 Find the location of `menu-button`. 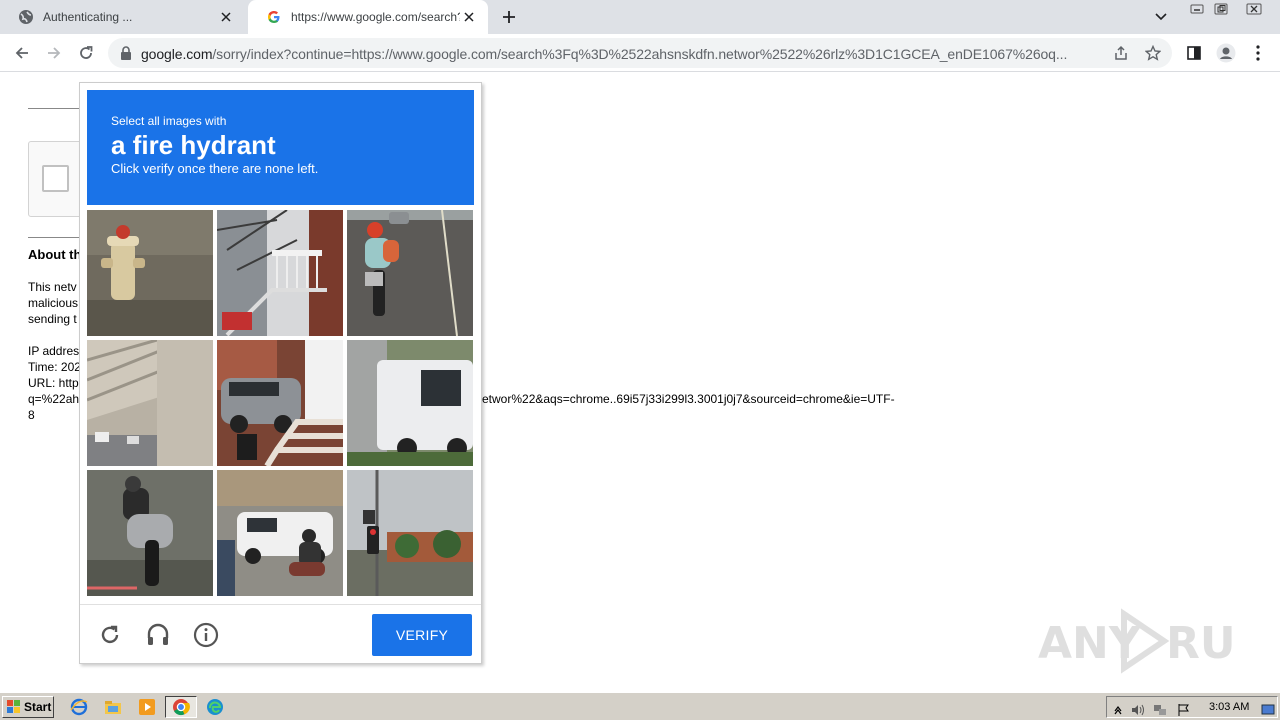

menu-button is located at coordinates (1258, 53).